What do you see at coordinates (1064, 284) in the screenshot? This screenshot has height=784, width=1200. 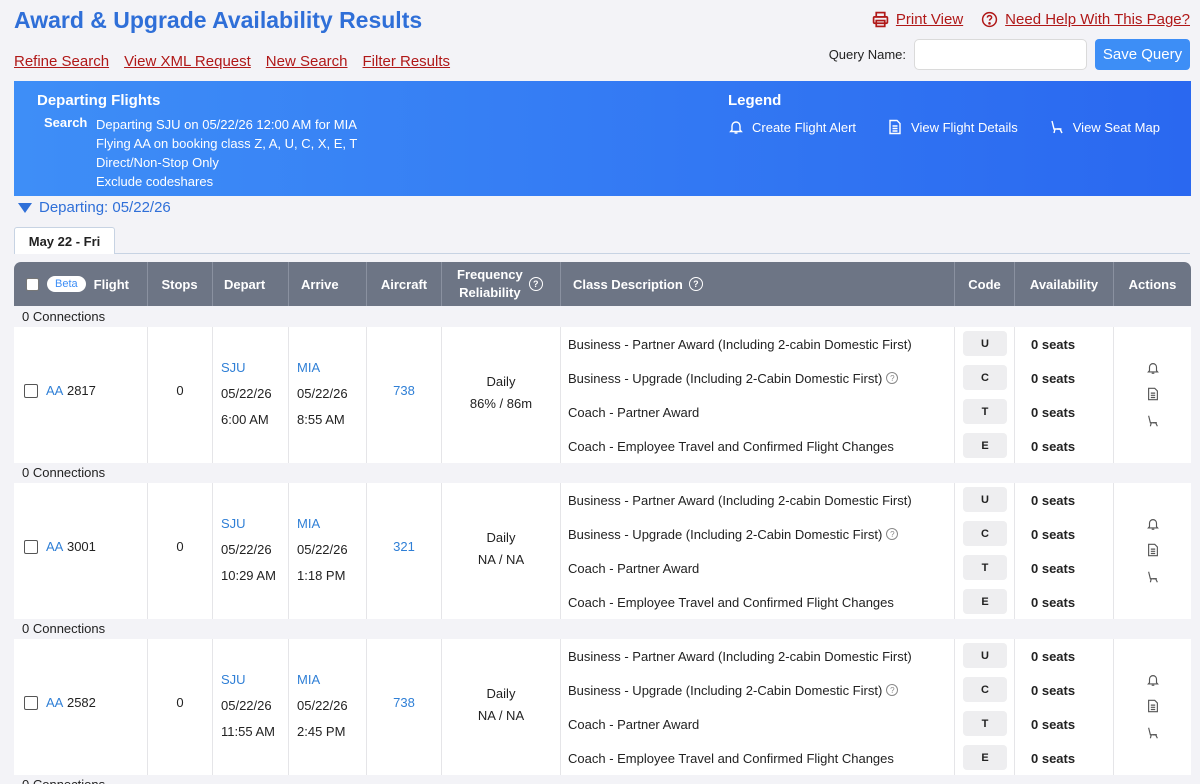 I see `th-availability-label: Availability` at bounding box center [1064, 284].